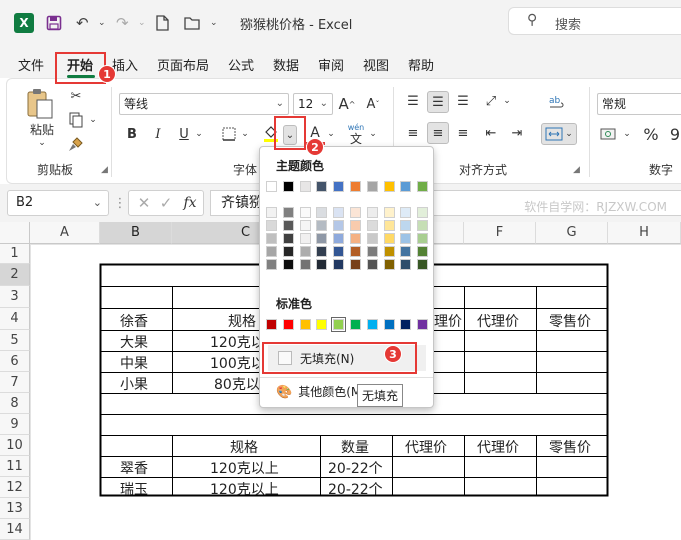  I want to click on cell-c4: 规格, so click(245, 321).